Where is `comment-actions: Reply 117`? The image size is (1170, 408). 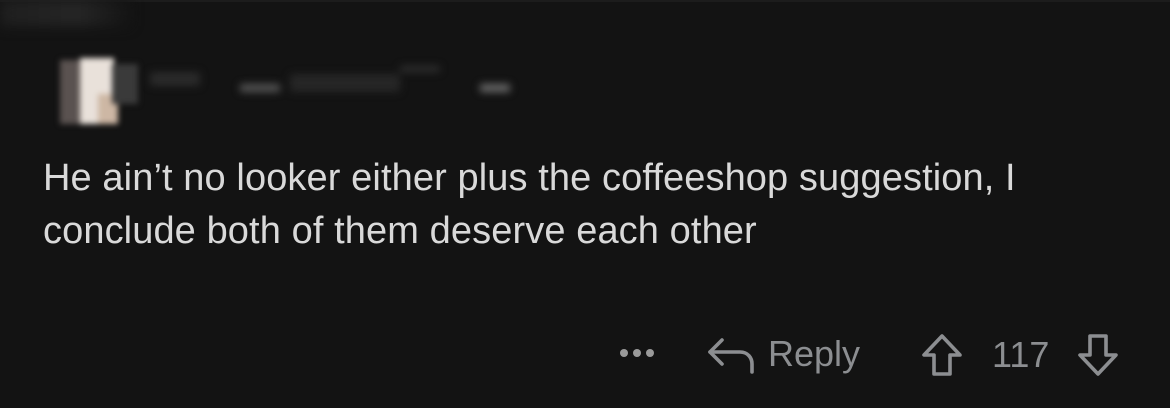
comment-actions: Reply 117 is located at coordinates (585, 355).